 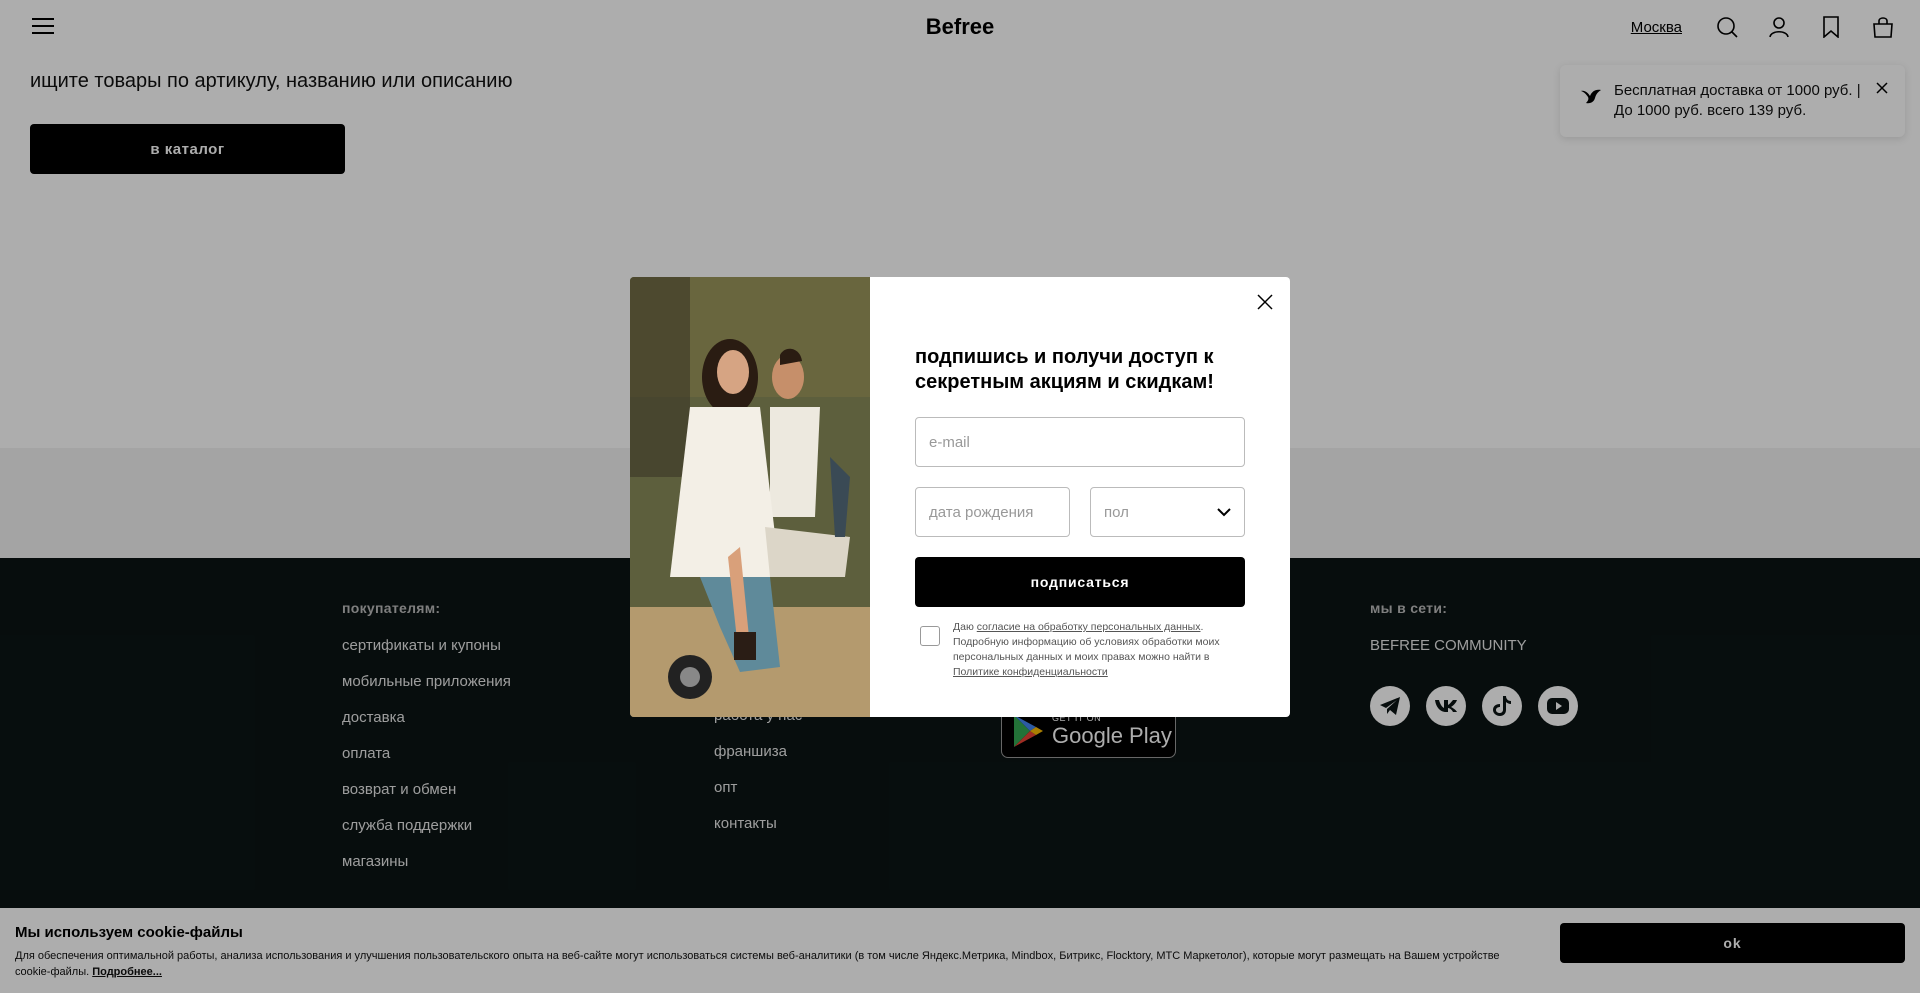 I want to click on sex-select: пол, so click(x=1167, y=512).